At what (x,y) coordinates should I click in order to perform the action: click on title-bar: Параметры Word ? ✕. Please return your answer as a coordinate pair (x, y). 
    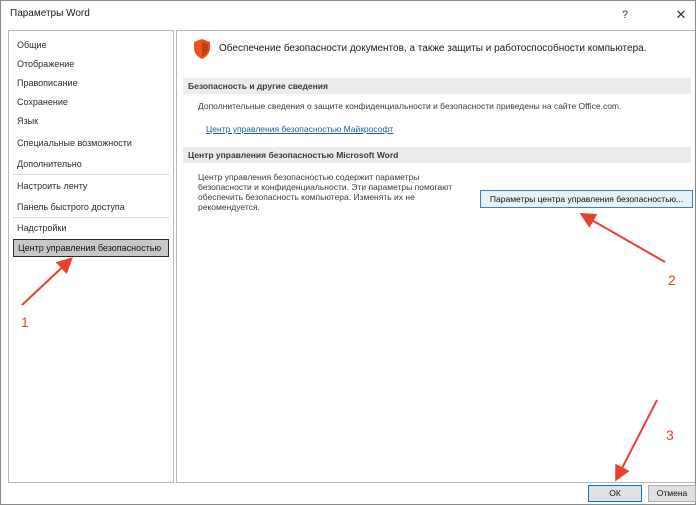
    Looking at the image, I should click on (348, 15).